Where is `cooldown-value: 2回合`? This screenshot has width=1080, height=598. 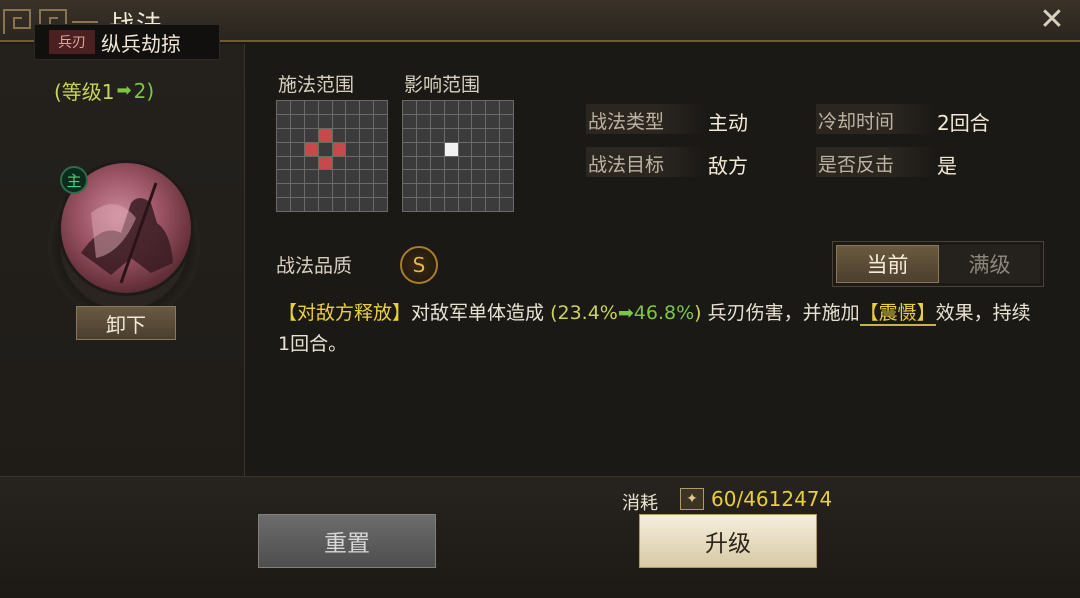 cooldown-value: 2回合 is located at coordinates (963, 123).